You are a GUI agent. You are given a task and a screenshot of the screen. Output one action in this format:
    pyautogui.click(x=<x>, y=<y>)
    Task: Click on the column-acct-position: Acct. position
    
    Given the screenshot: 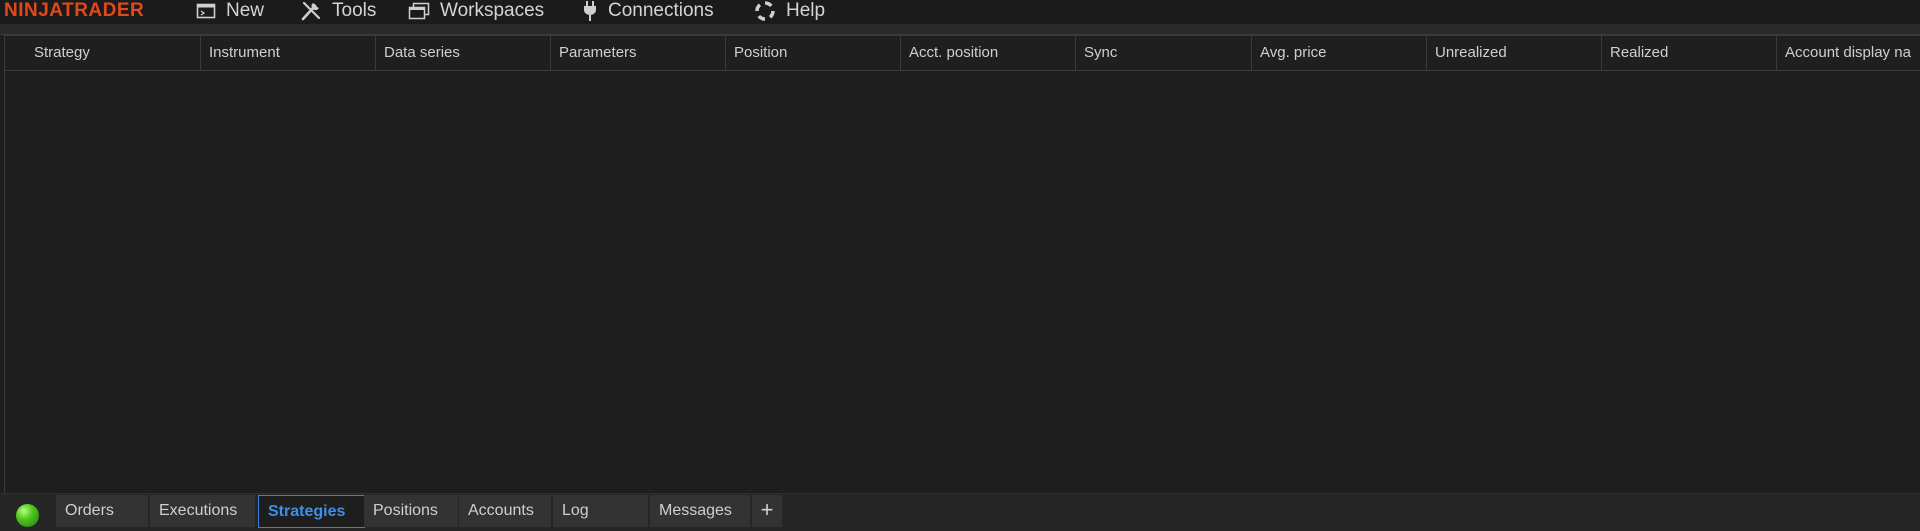 What is the action you would take?
    pyautogui.click(x=988, y=53)
    